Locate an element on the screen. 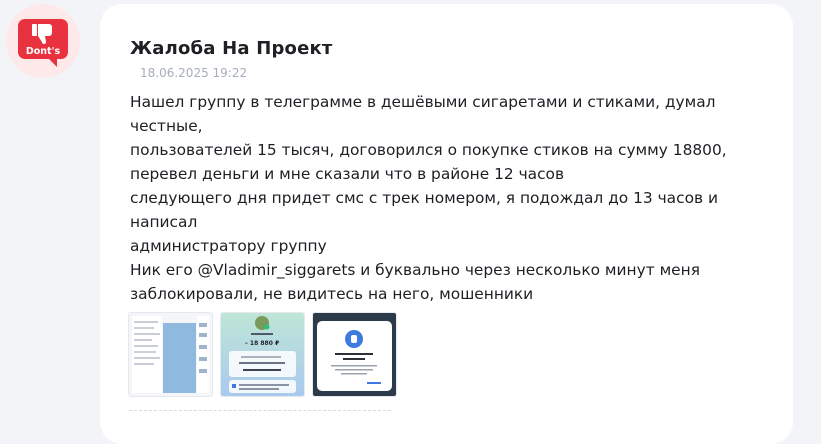  attachments: – 18 880 ₽ is located at coordinates (262, 354).